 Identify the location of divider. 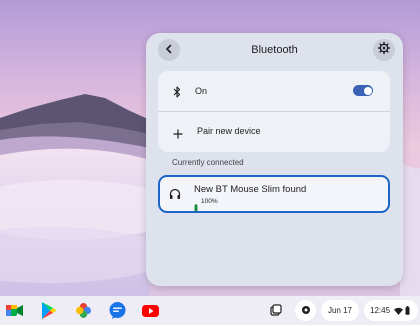
(274, 111).